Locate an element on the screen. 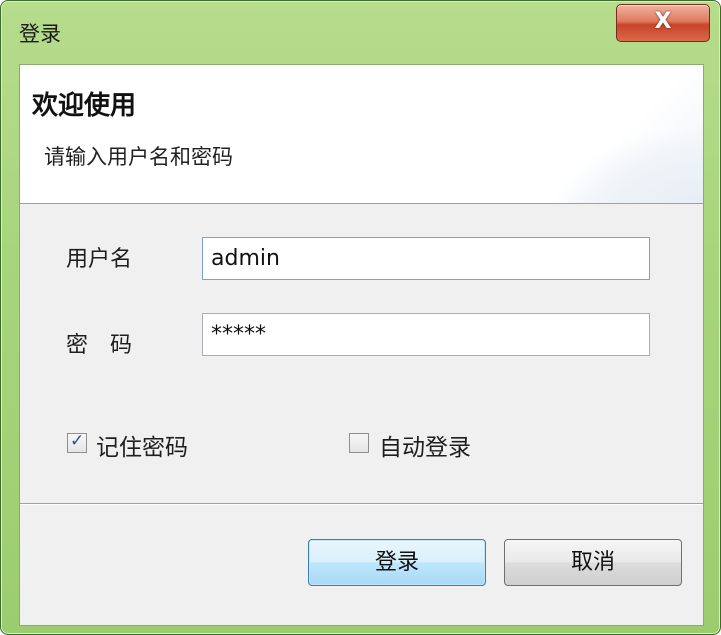  header-title: 欢迎使用 is located at coordinates (84, 106).